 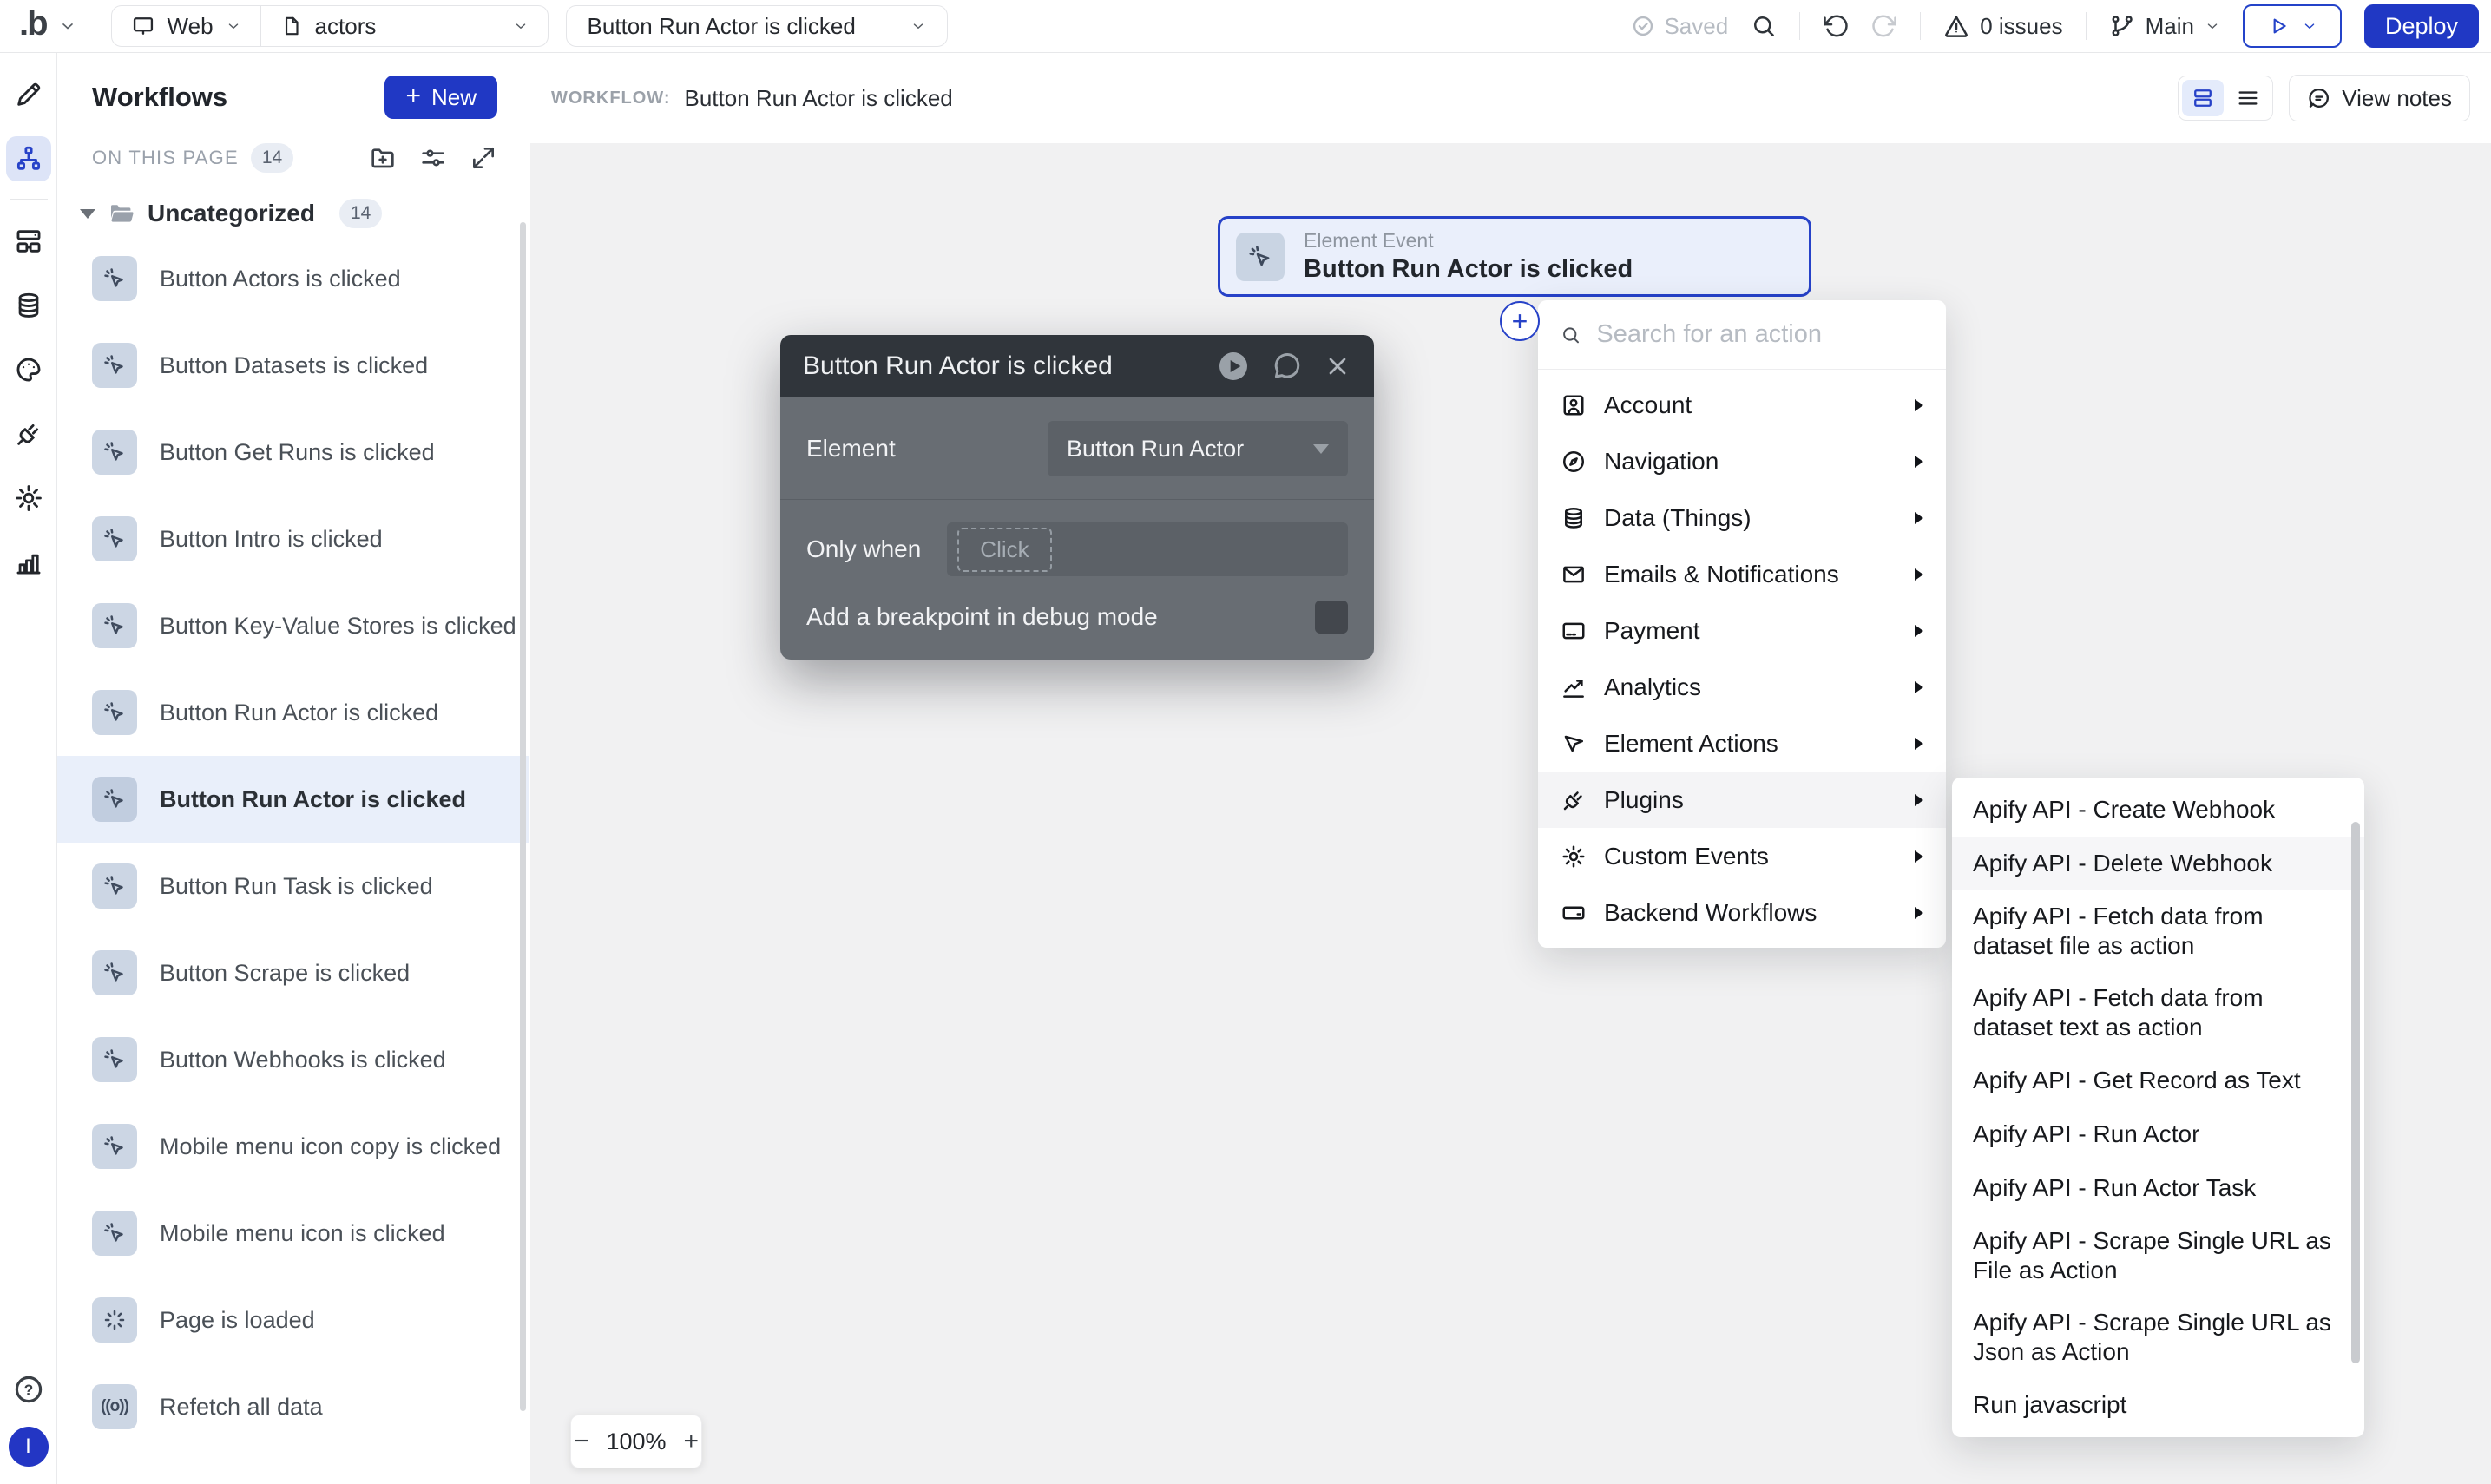 I want to click on undo-button, so click(x=1836, y=26).